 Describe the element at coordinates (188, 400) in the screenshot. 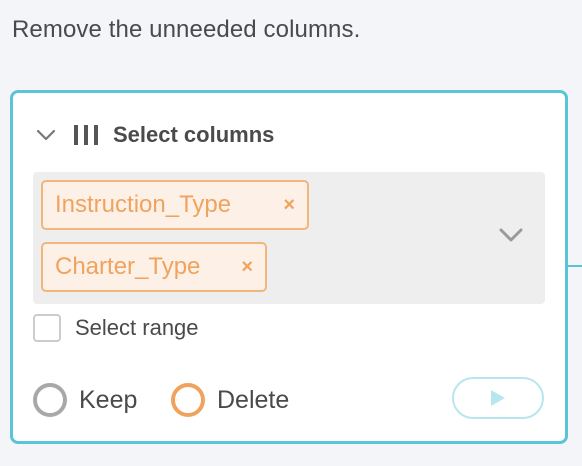

I see `delete-radio` at that location.